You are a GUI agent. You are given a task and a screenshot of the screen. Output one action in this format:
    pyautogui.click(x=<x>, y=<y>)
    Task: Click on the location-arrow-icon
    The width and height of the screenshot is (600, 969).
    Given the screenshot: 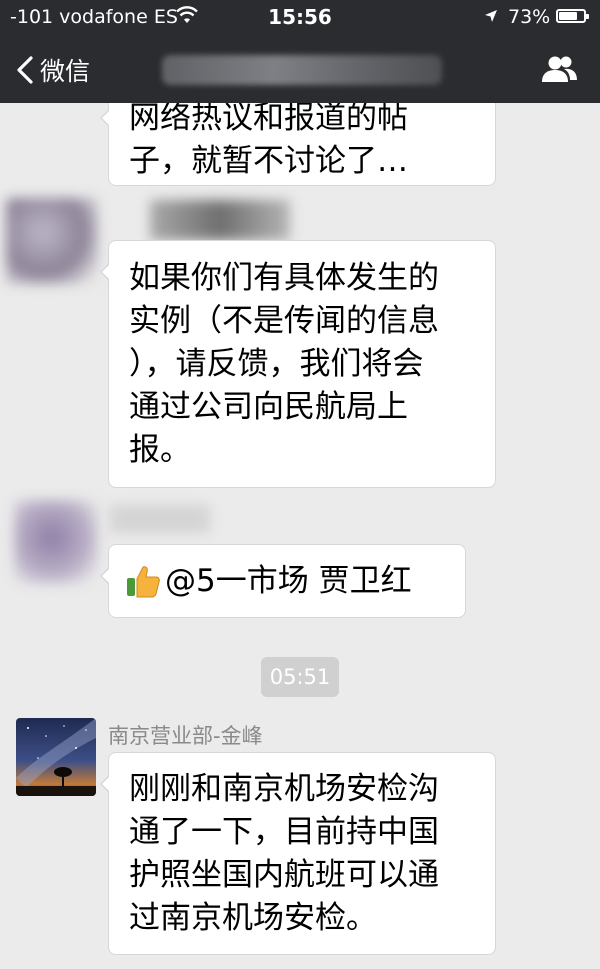 What is the action you would take?
    pyautogui.click(x=491, y=16)
    